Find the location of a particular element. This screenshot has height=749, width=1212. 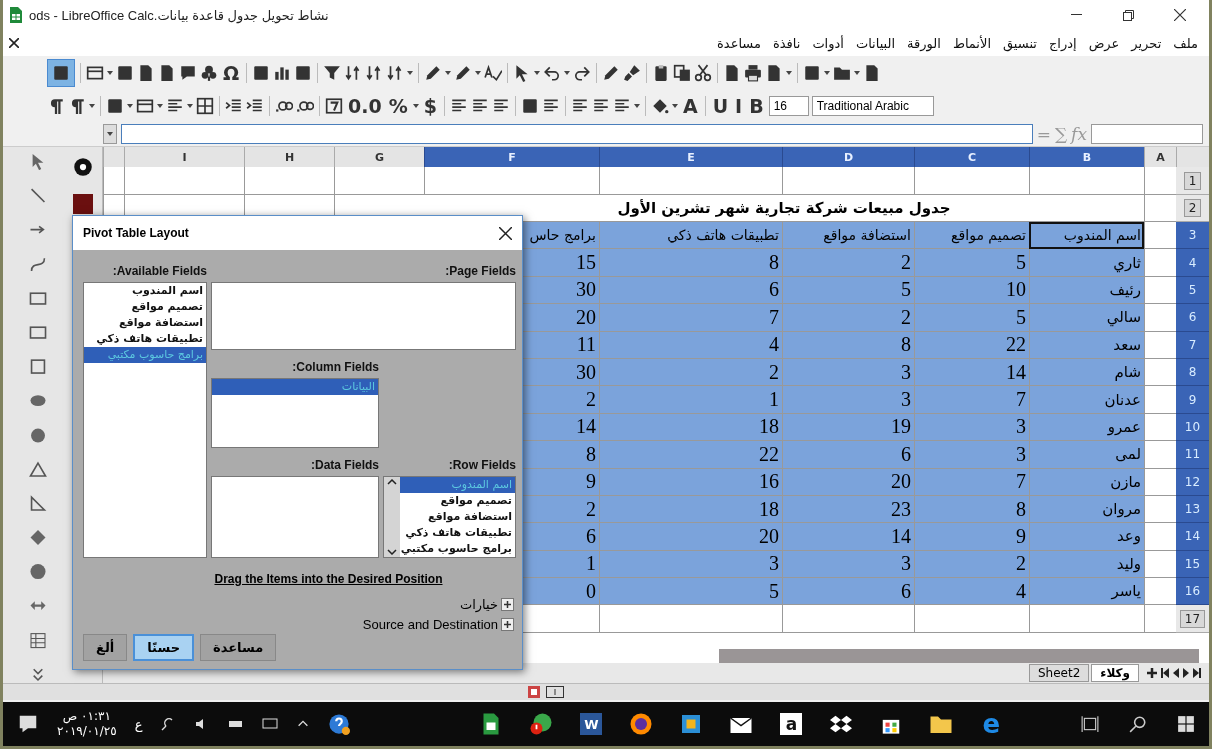

toolbar-button: % is located at coordinates (398, 105).